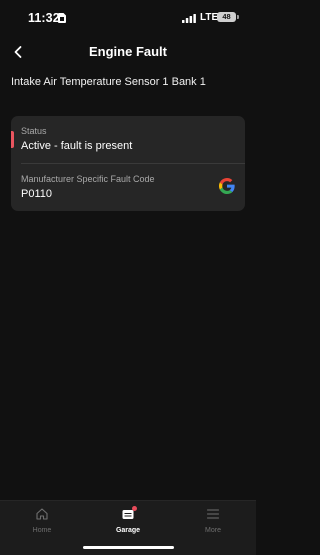  Describe the element at coordinates (134, 508) in the screenshot. I see `garage-badge` at that location.